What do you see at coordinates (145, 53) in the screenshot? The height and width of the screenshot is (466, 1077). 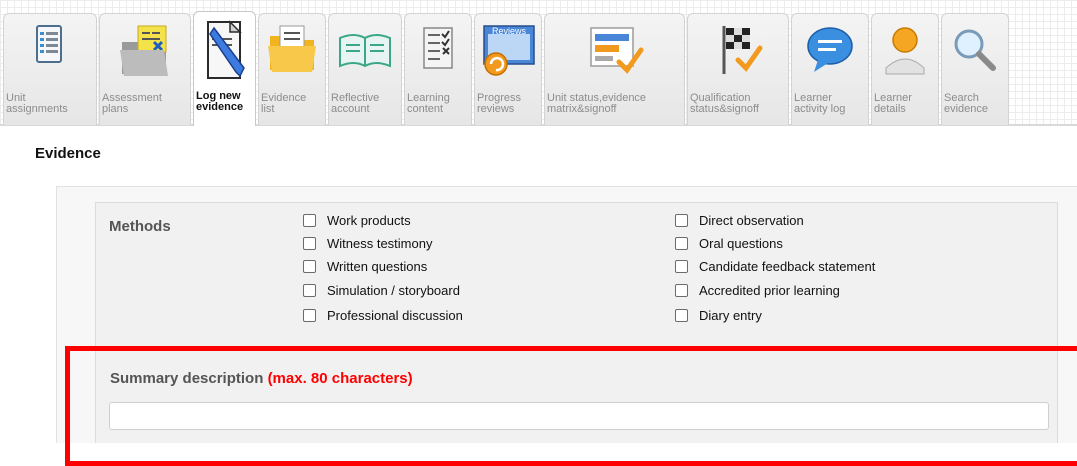 I see `assessment-plans-icon` at bounding box center [145, 53].